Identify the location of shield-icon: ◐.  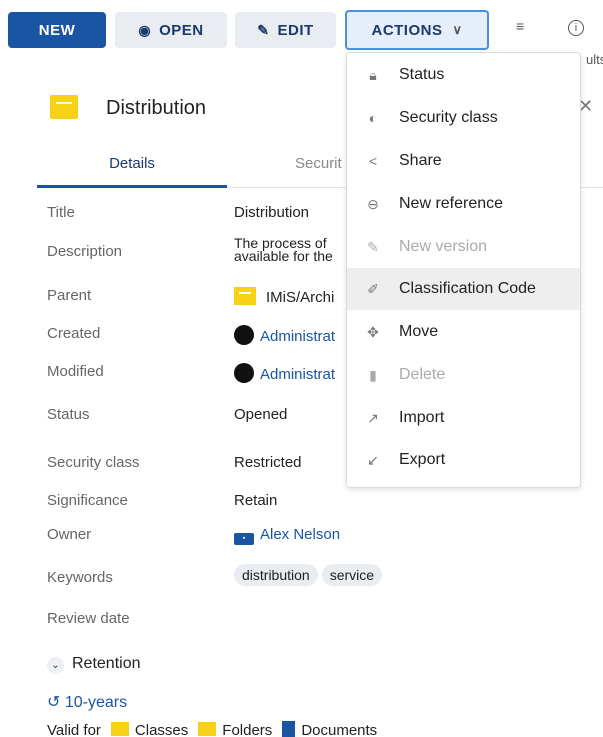
(373, 118).